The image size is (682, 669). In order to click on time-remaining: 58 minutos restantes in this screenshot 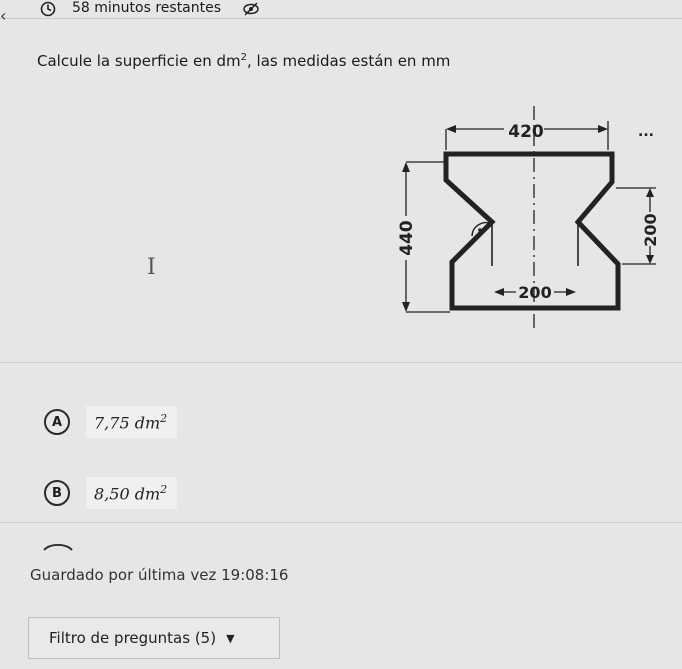, I will do `click(147, 8)`.